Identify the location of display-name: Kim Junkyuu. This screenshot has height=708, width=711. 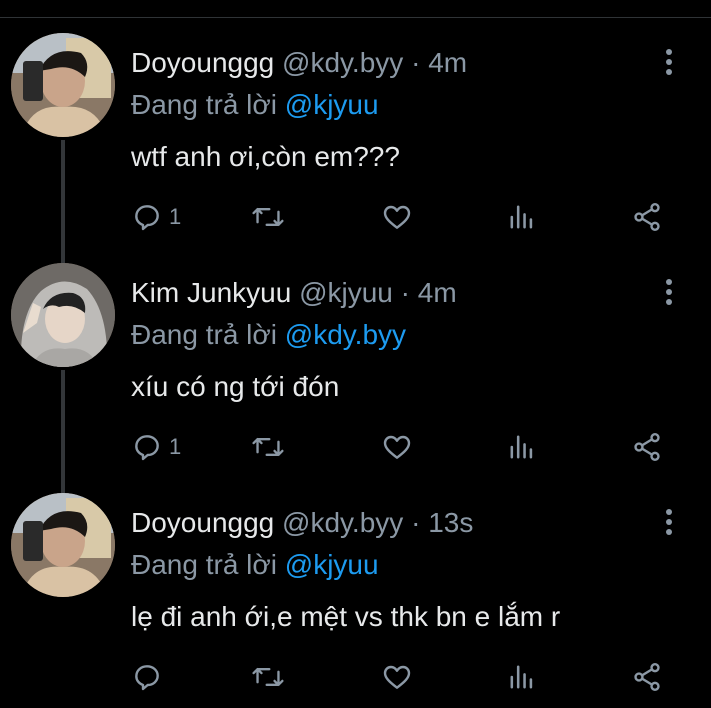
(211, 292).